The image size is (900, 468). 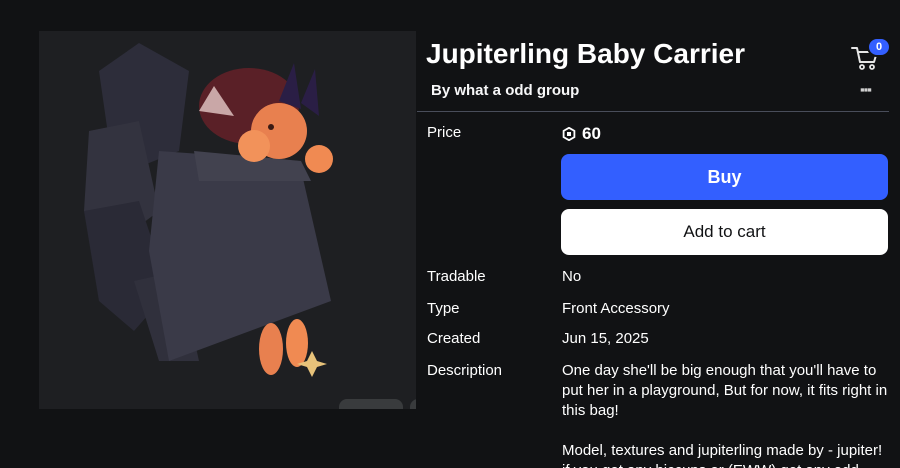 I want to click on header-divider, so click(x=653, y=111).